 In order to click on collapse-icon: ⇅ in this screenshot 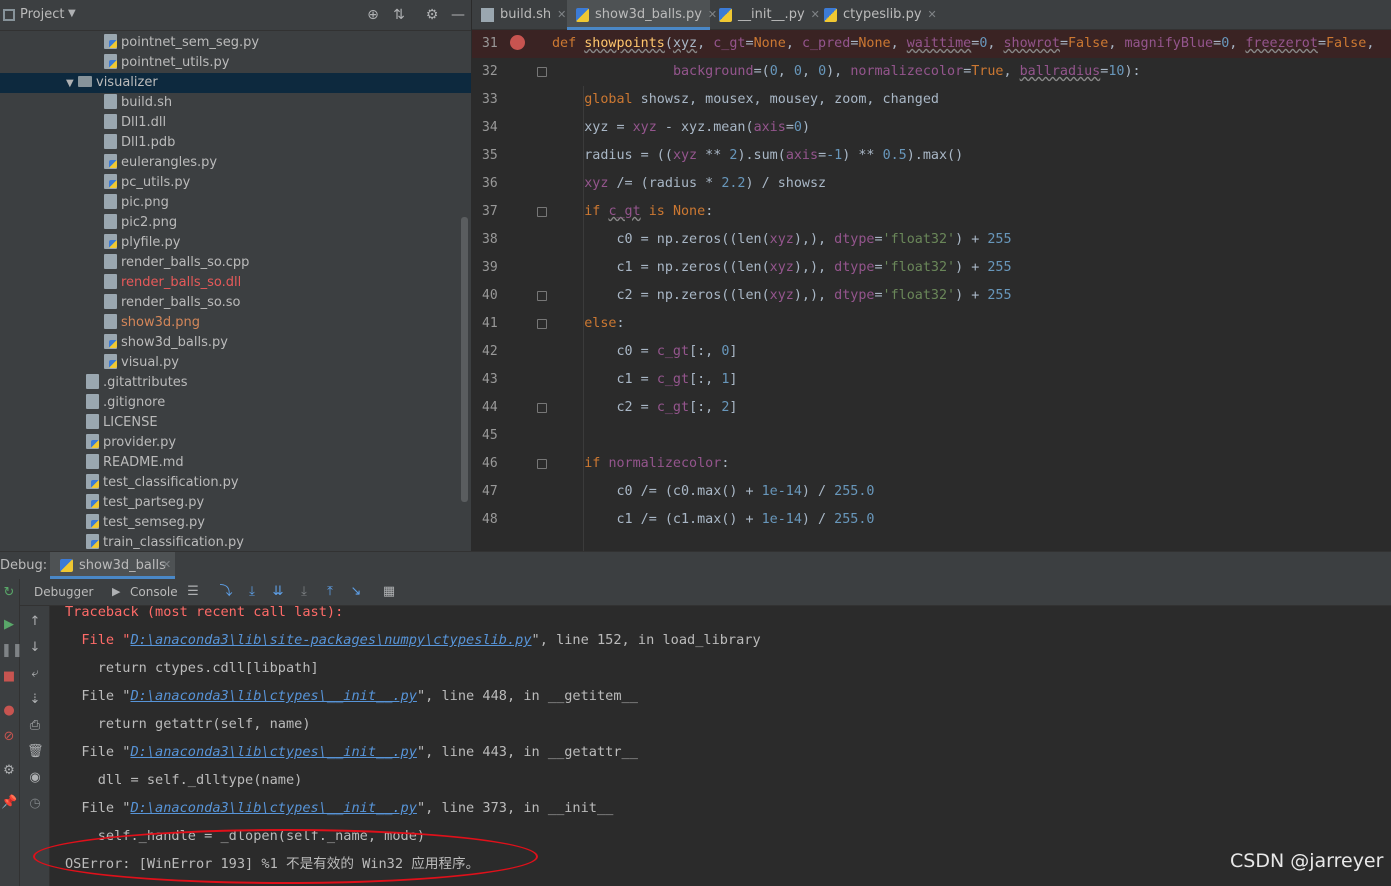, I will do `click(399, 15)`.